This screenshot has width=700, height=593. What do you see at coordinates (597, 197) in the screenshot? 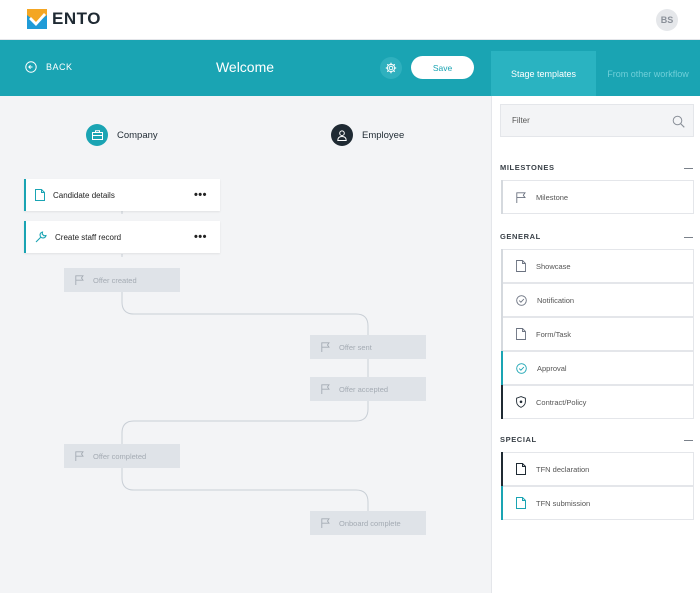
I see `template-milestone: Milestone` at bounding box center [597, 197].